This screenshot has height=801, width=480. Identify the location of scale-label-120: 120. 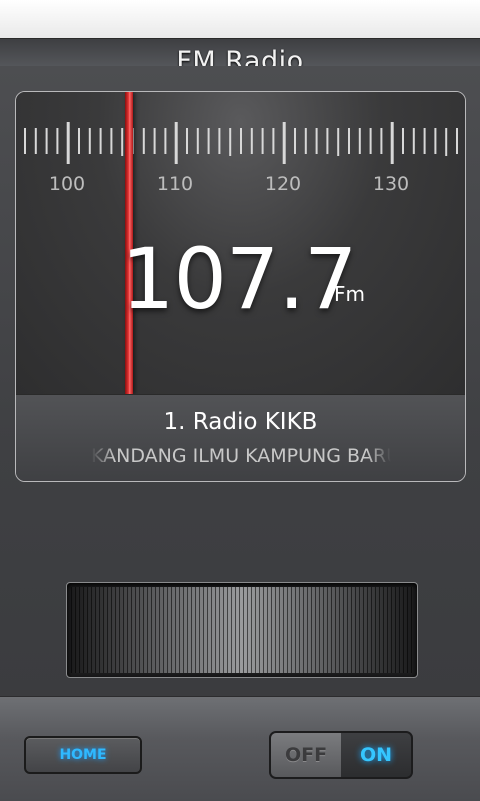
(283, 184).